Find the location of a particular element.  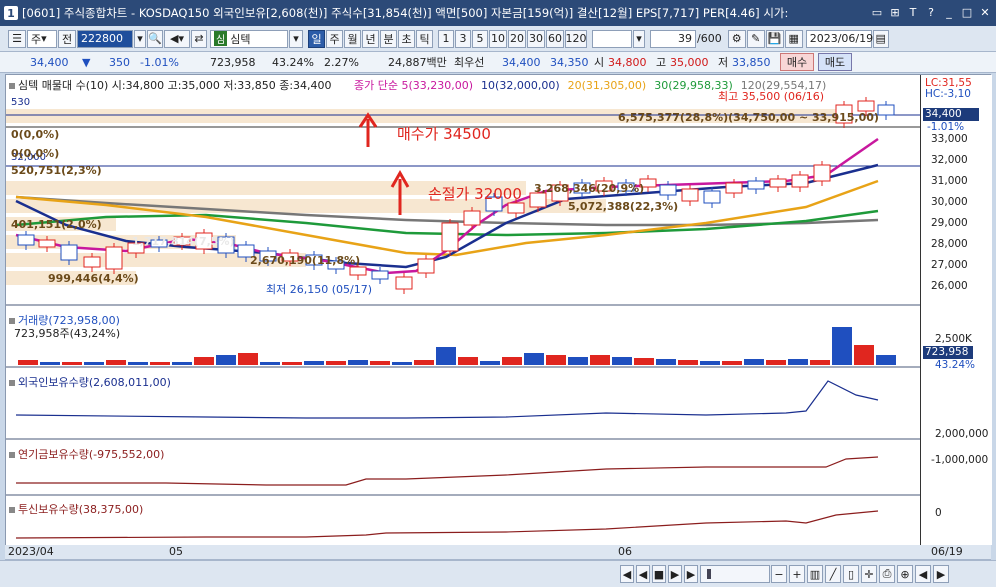

zoom-in-icon: + is located at coordinates (797, 574).